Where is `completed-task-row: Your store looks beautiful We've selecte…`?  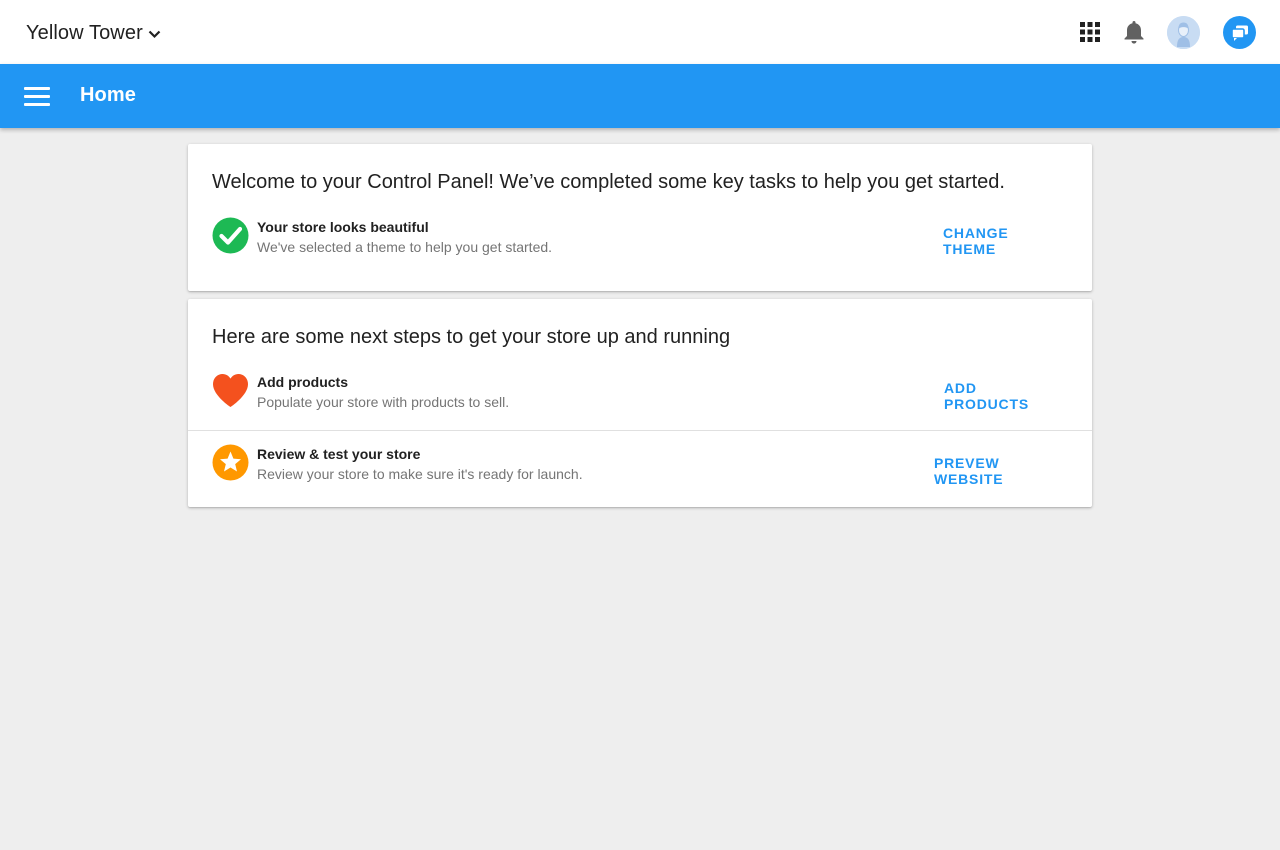
completed-task-row: Your store looks beautiful We've selecte… is located at coordinates (640, 247).